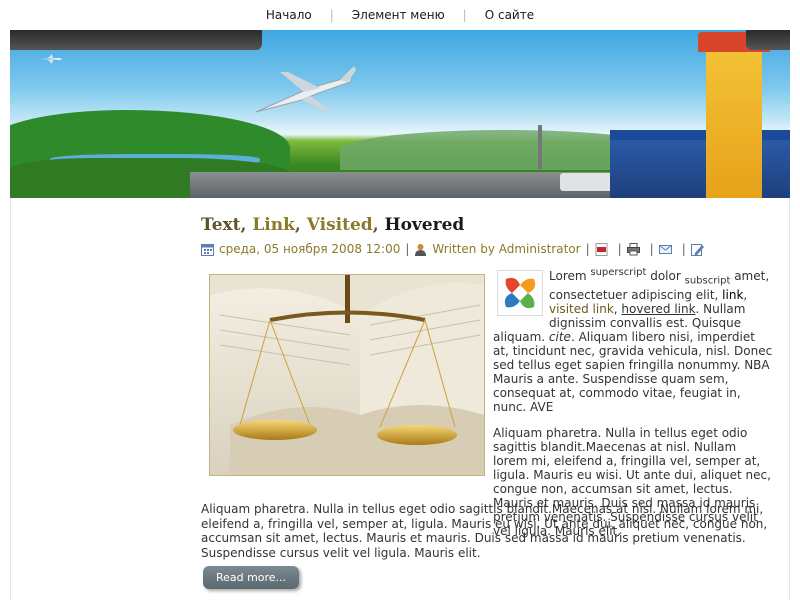 This screenshot has height=600, width=800. Describe the element at coordinates (665, 249) in the screenshot. I see `email-icon` at that location.